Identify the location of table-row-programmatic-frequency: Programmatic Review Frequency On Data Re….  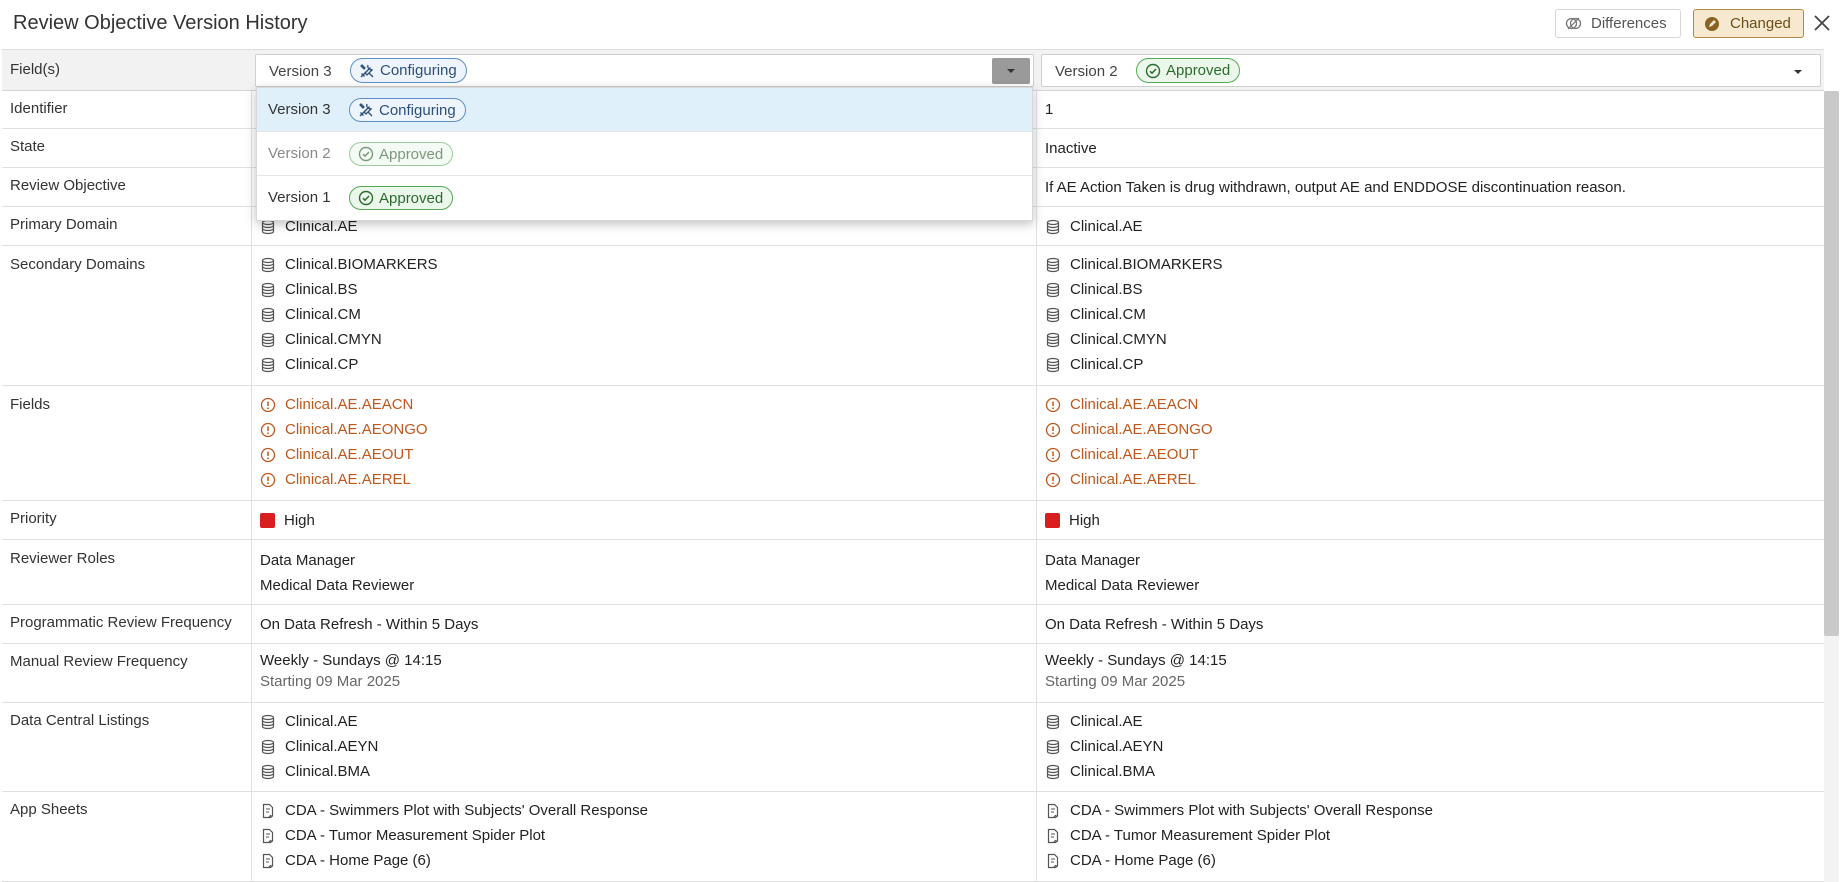
(913, 624).